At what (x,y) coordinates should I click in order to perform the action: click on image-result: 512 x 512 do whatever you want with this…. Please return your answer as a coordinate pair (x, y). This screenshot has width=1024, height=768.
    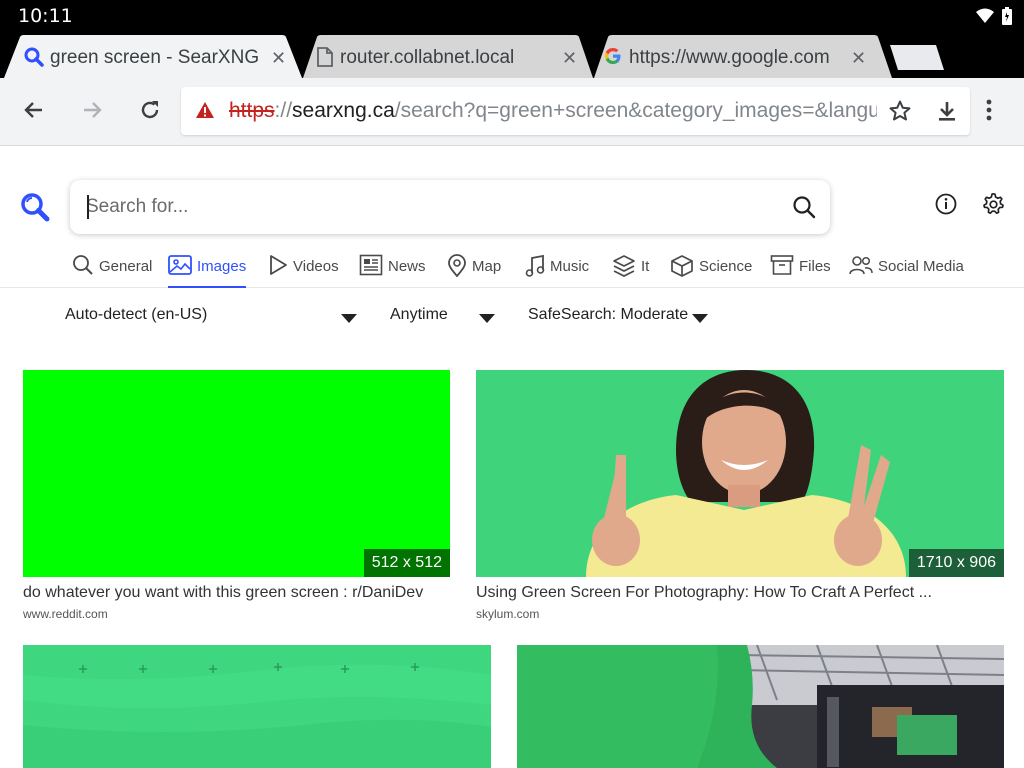
    Looking at the image, I should click on (236, 500).